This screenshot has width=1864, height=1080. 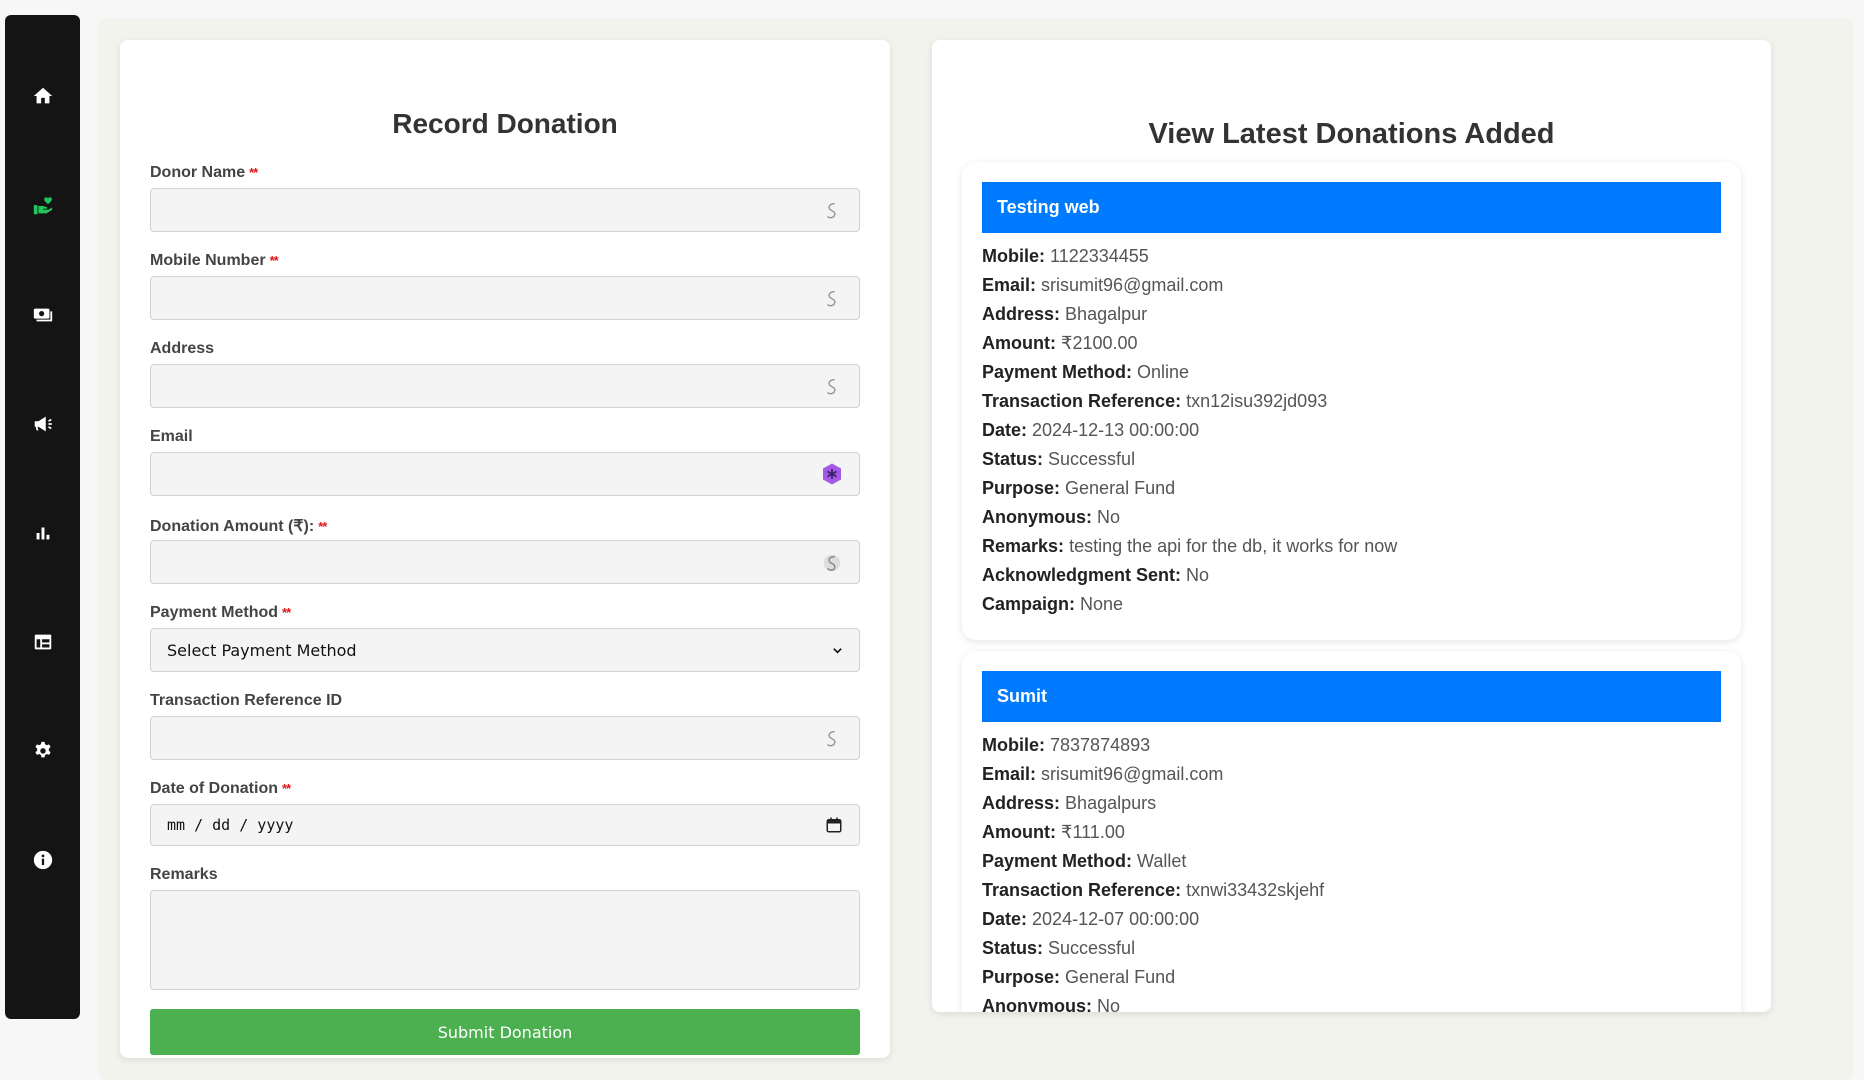 What do you see at coordinates (1065, 256) in the screenshot?
I see `donation-field: Mobile: 1122334455` at bounding box center [1065, 256].